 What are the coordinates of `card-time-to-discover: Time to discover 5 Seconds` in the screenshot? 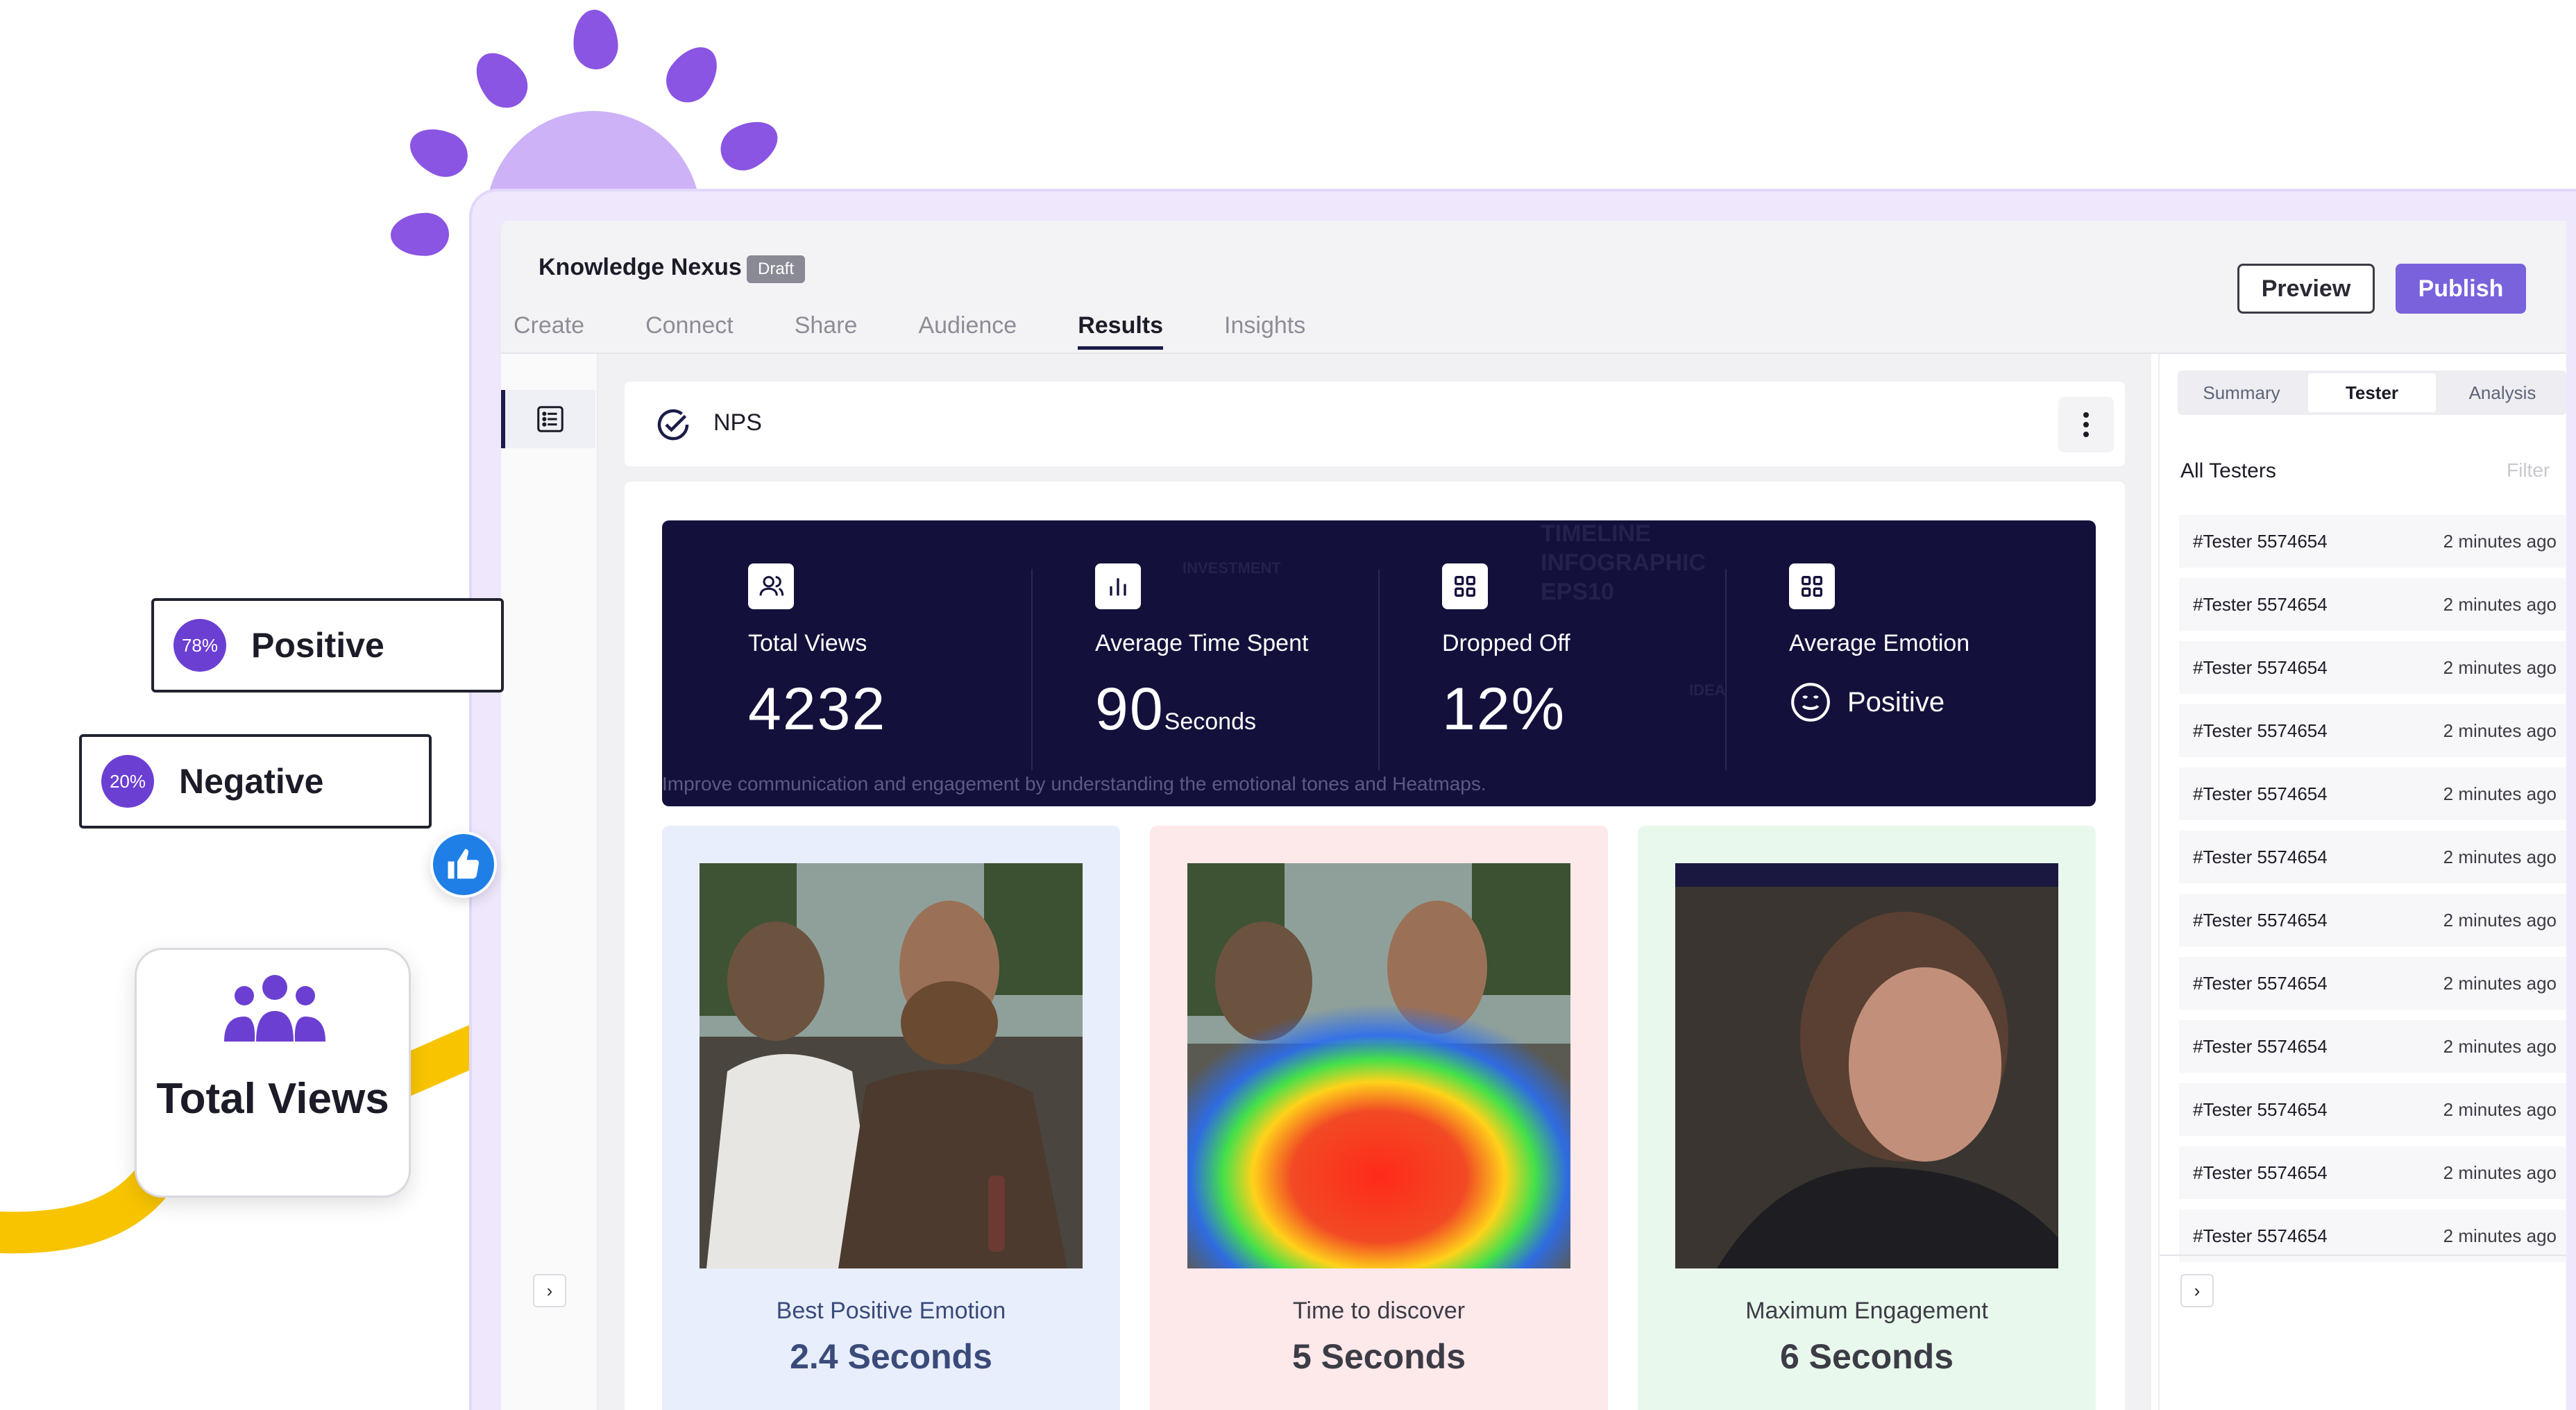 It's located at (1379, 1118).